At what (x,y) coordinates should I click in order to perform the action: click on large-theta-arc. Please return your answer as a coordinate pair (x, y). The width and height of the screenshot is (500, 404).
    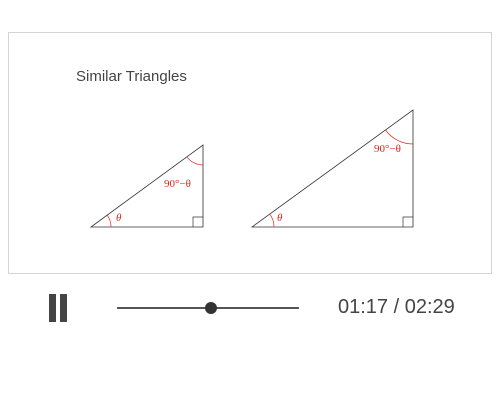
    Looking at the image, I should click on (272, 220).